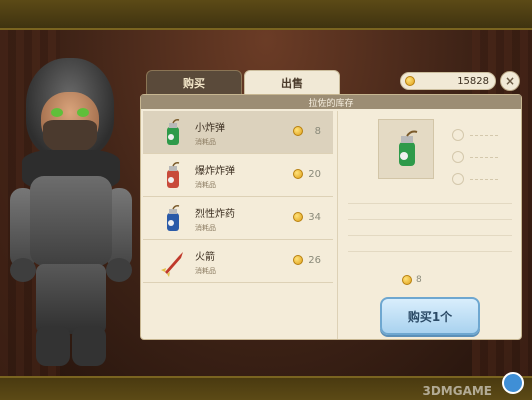 The image size is (532, 400). Describe the element at coordinates (205, 257) in the screenshot. I see `item-name: 火箭` at that location.